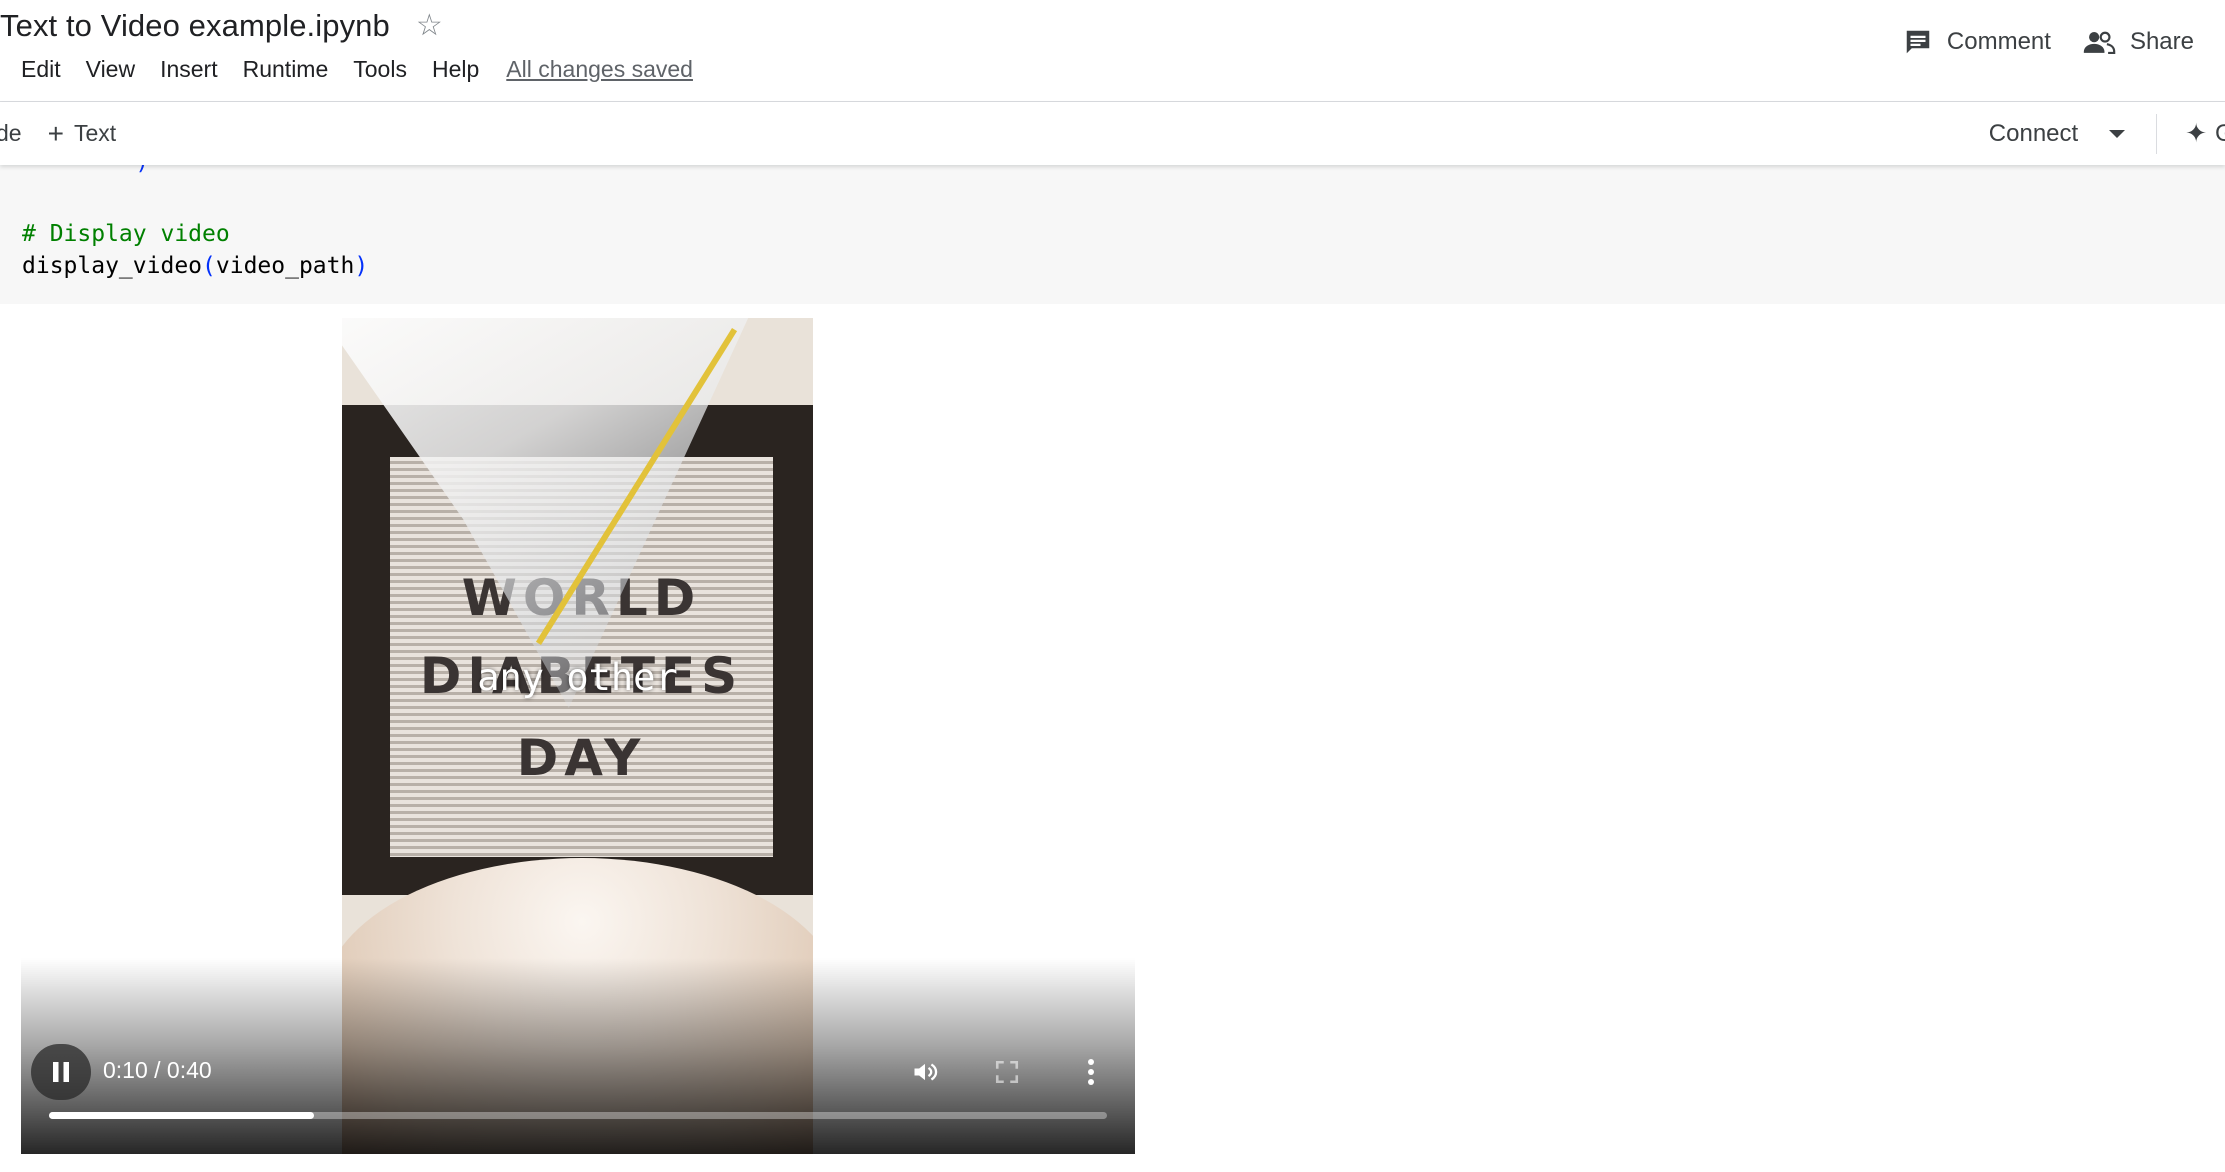  I want to click on pause-icon, so click(61, 1072).